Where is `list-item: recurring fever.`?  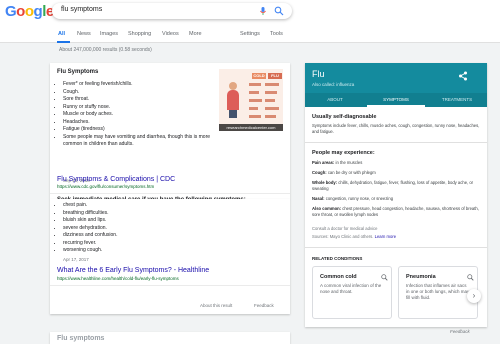 list-item: recurring fever. is located at coordinates (90, 244).